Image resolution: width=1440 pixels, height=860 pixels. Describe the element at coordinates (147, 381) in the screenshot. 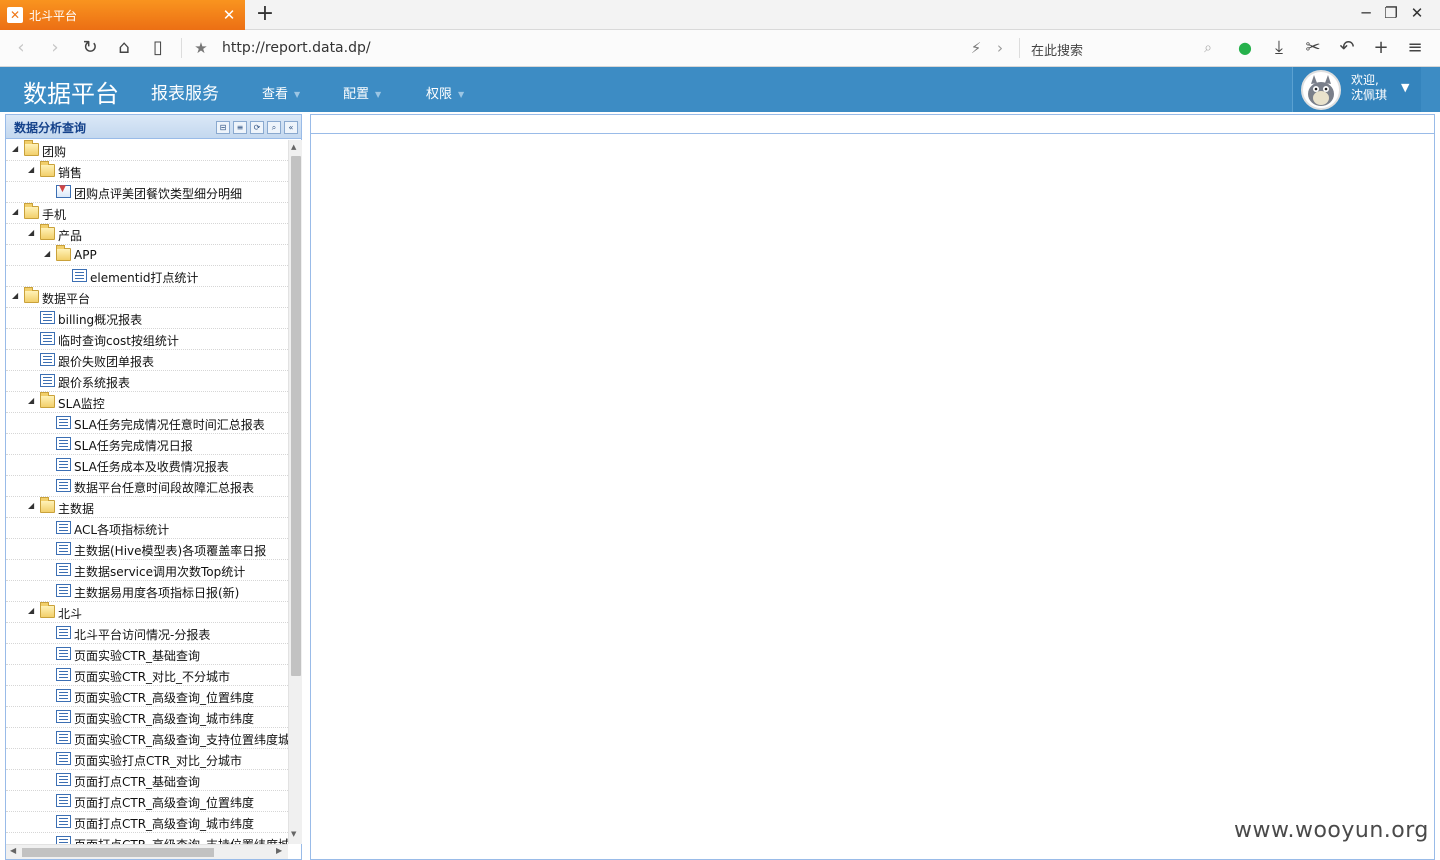

I see `tree-report-node: 跟价系统报表` at that location.